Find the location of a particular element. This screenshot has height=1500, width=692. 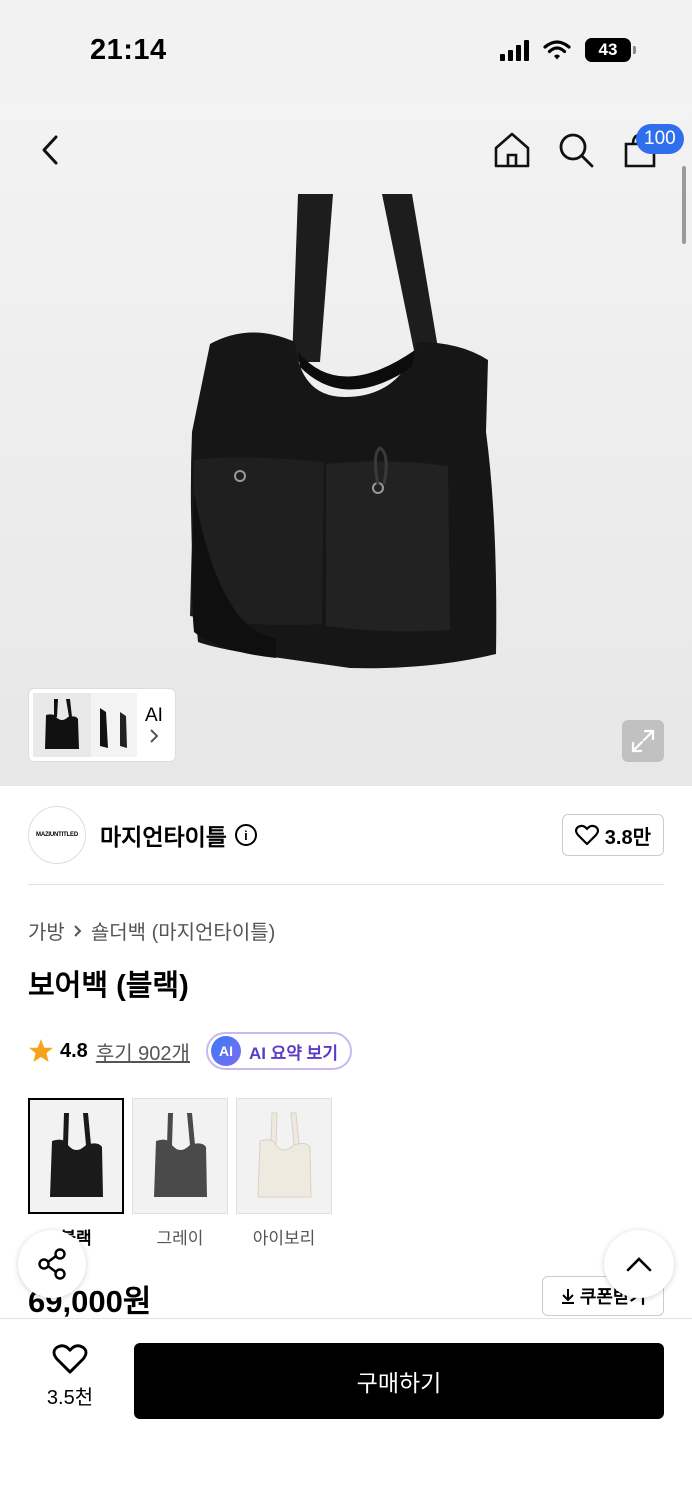

star-icon is located at coordinates (41, 1050).